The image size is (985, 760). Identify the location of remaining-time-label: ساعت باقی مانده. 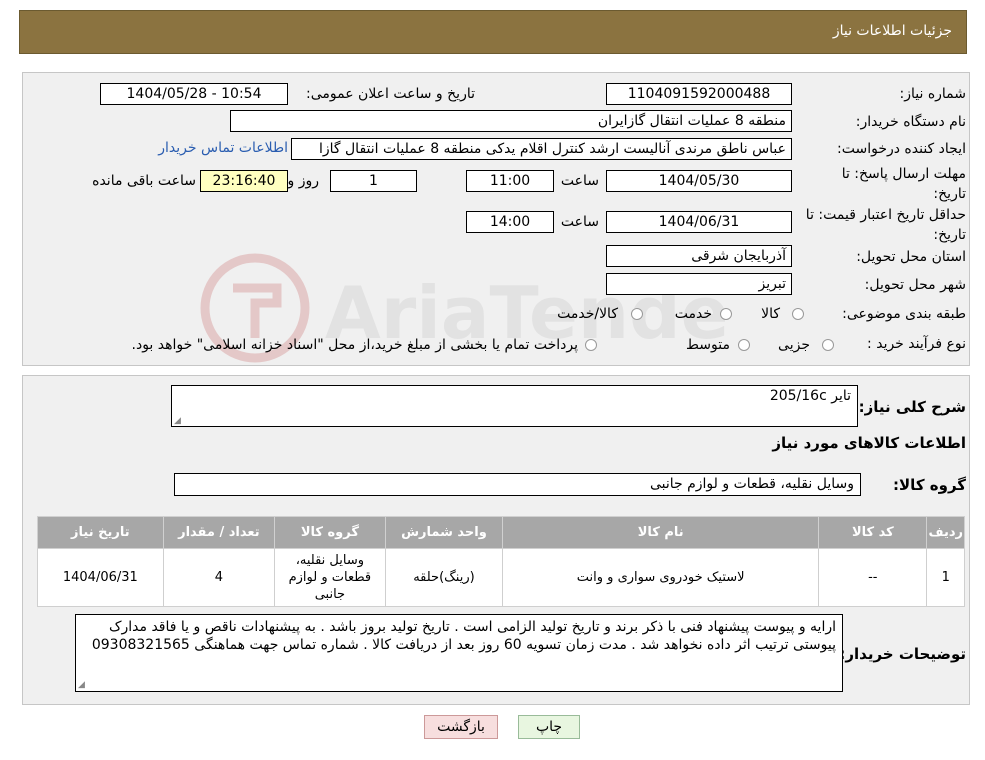
(144, 181).